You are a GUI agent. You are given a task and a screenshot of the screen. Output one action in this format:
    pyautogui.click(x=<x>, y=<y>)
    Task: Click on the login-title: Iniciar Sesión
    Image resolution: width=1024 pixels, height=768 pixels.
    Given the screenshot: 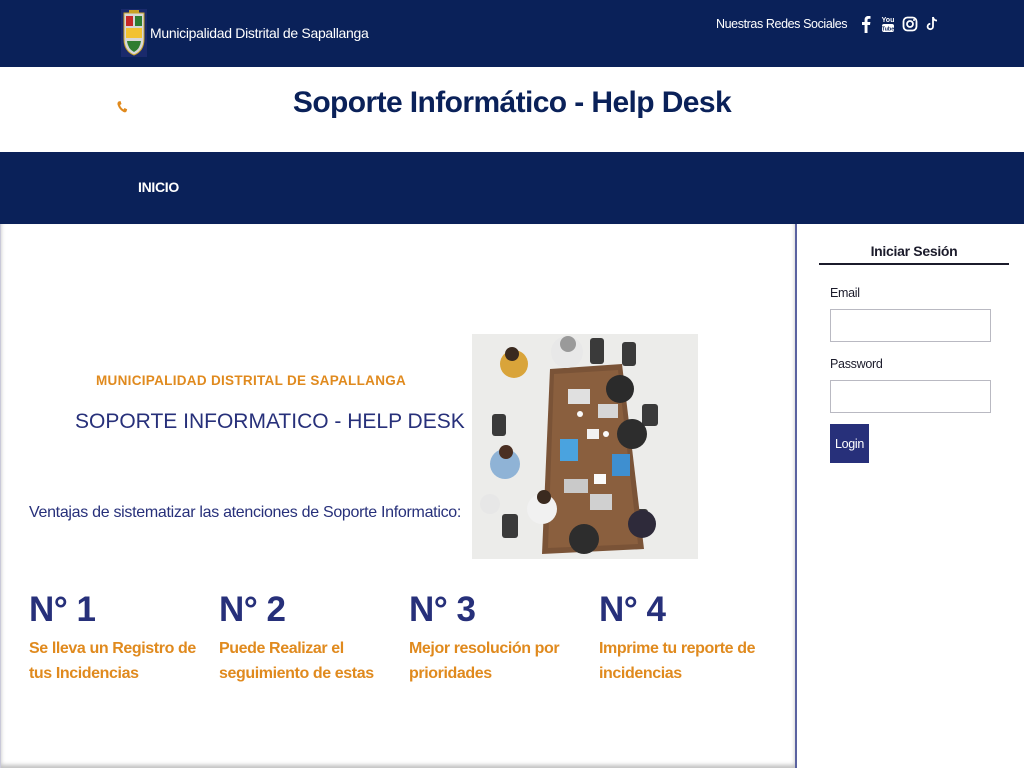 What is the action you would take?
    pyautogui.click(x=914, y=251)
    